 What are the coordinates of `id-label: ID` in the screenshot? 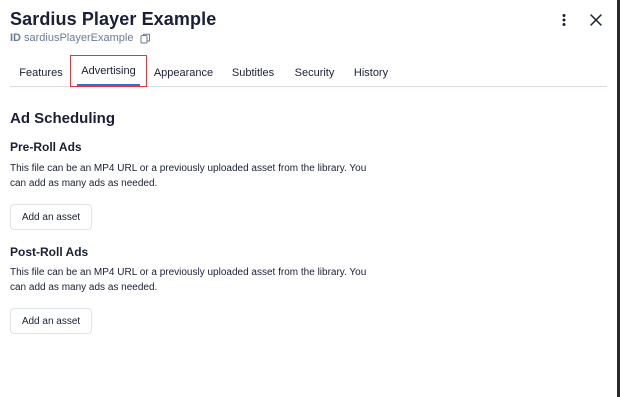 It's located at (15, 38).